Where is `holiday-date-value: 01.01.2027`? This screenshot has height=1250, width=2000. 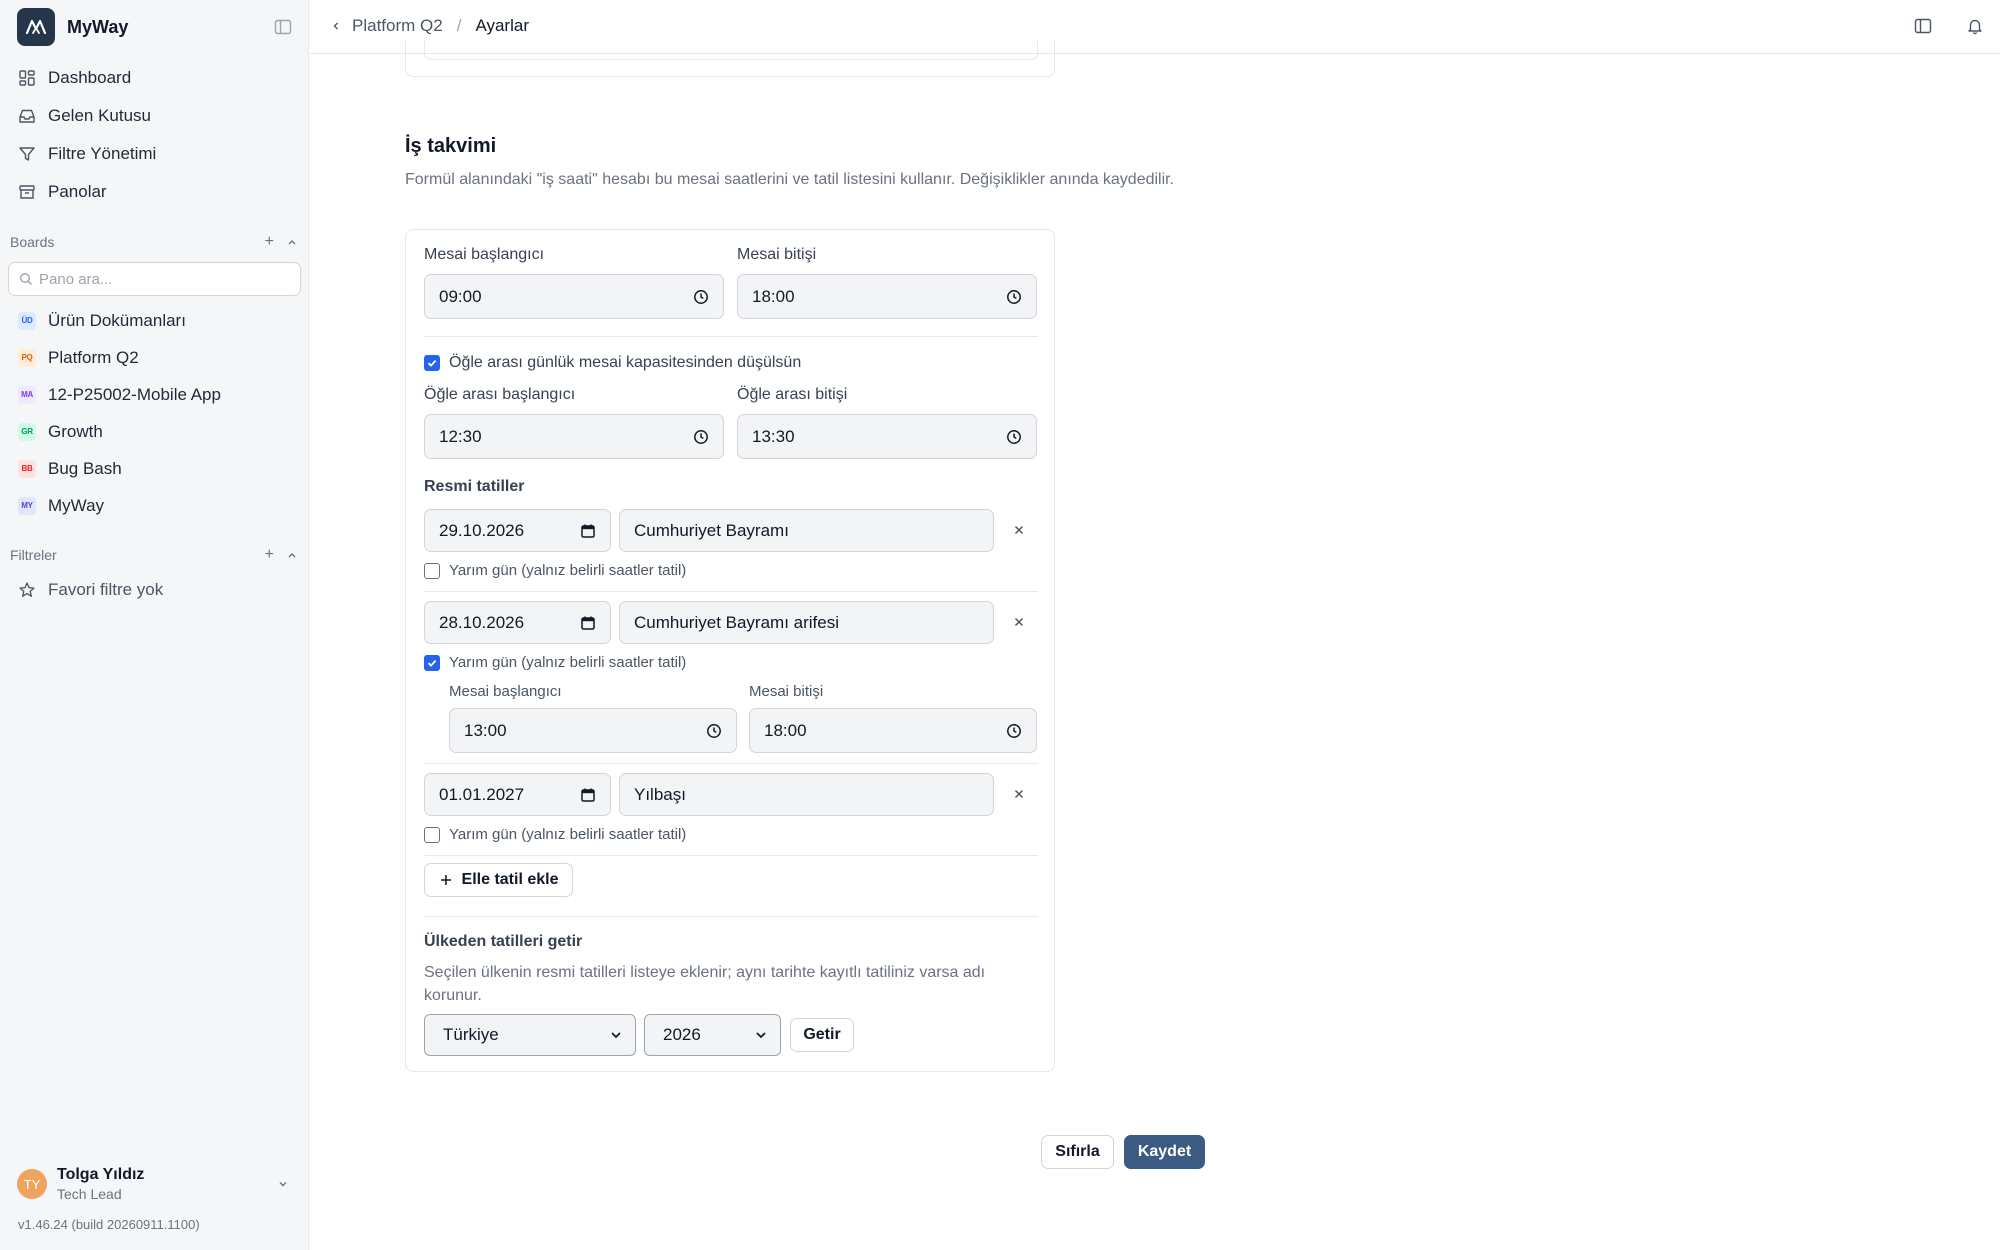 holiday-date-value: 01.01.2027 is located at coordinates (482, 794).